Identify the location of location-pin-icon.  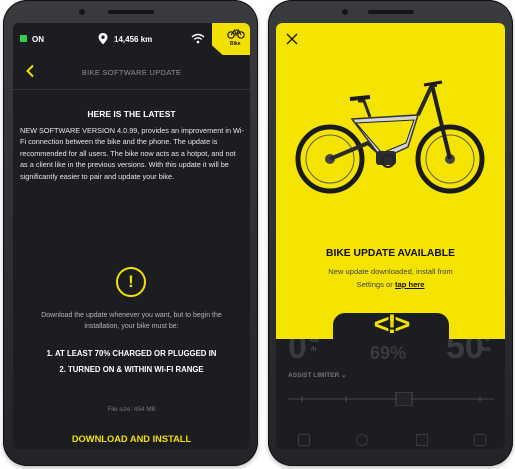
(103, 39).